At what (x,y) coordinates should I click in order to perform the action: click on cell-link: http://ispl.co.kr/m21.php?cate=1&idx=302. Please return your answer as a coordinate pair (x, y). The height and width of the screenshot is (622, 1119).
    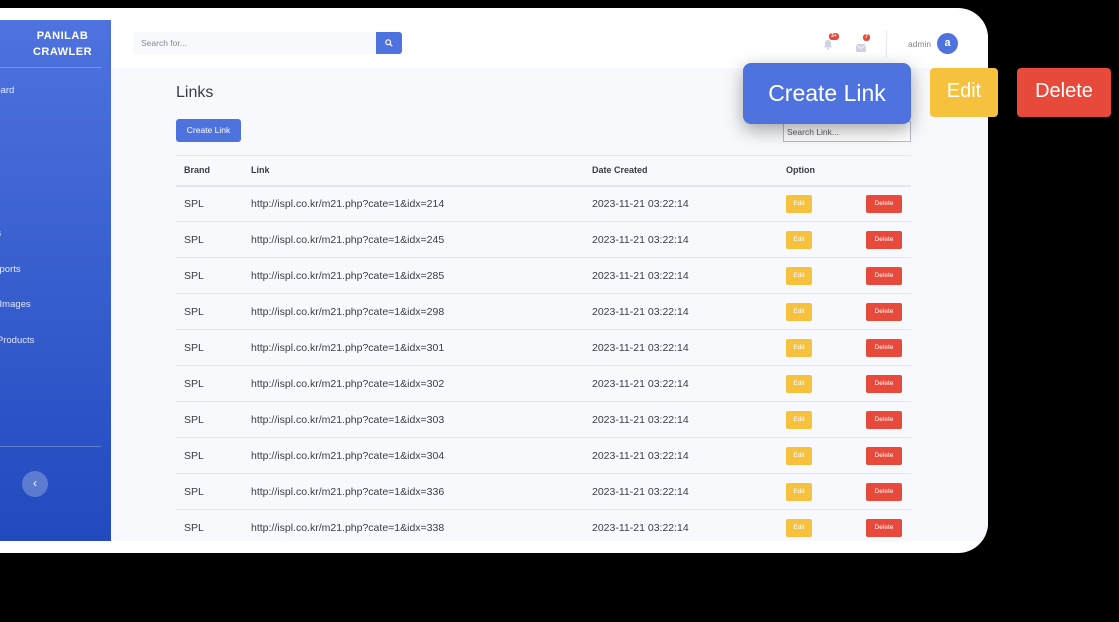
    Looking at the image, I should click on (413, 383).